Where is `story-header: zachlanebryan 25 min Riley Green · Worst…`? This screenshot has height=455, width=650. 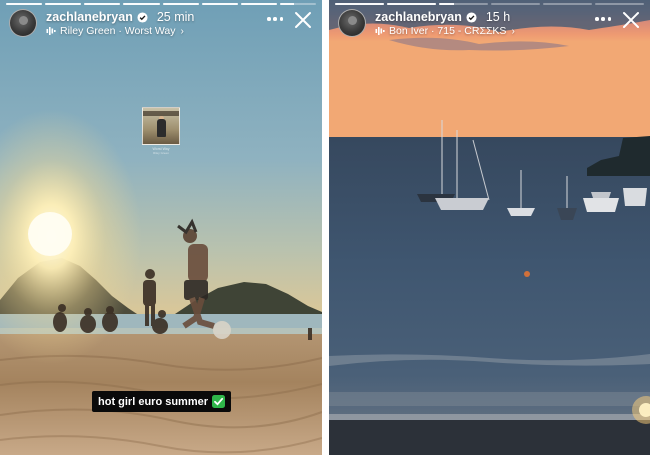 story-header: zachlanebryan 25 min Riley Green · Worst… is located at coordinates (161, 24).